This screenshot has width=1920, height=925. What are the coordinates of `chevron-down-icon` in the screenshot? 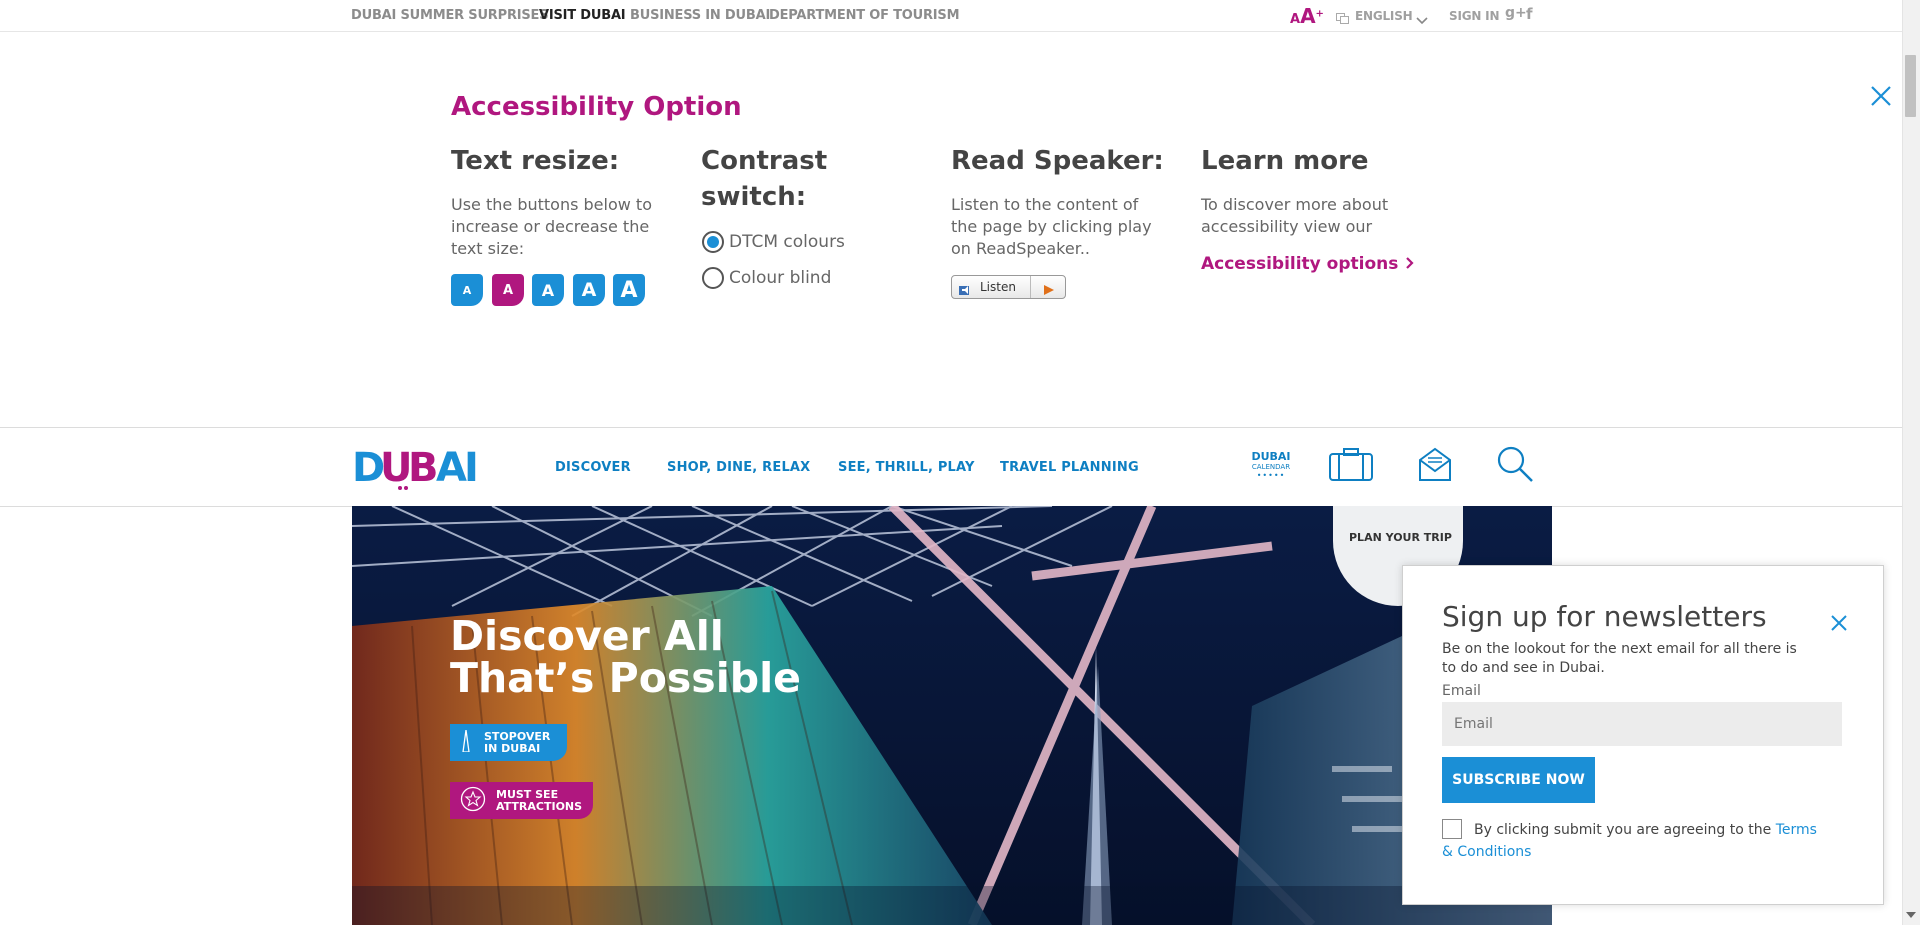 It's located at (1422, 19).